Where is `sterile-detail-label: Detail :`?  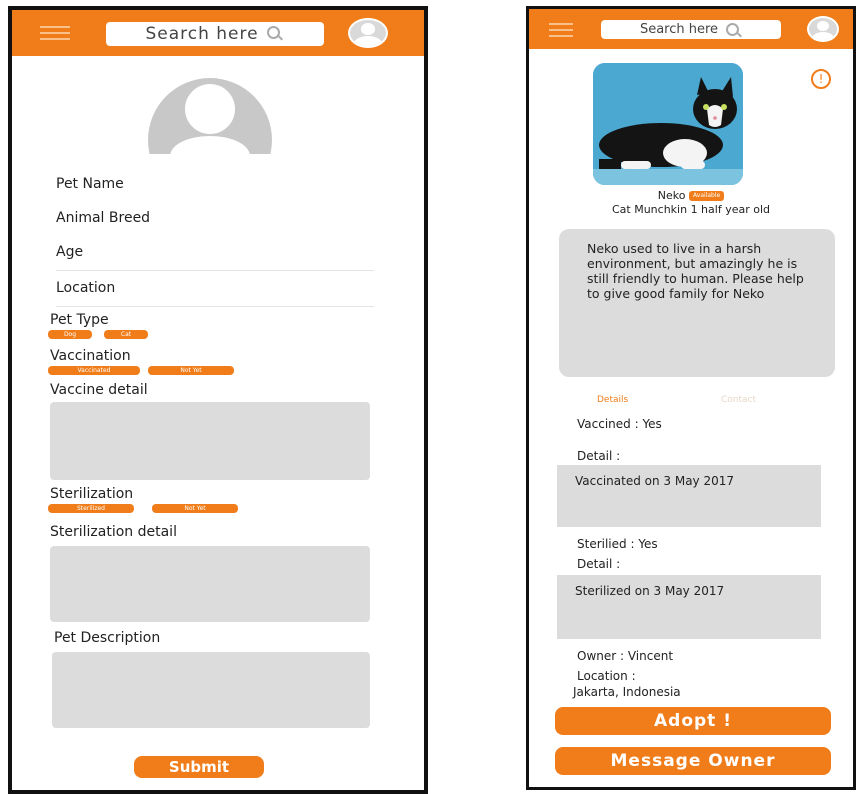
sterile-detail-label: Detail : is located at coordinates (599, 564).